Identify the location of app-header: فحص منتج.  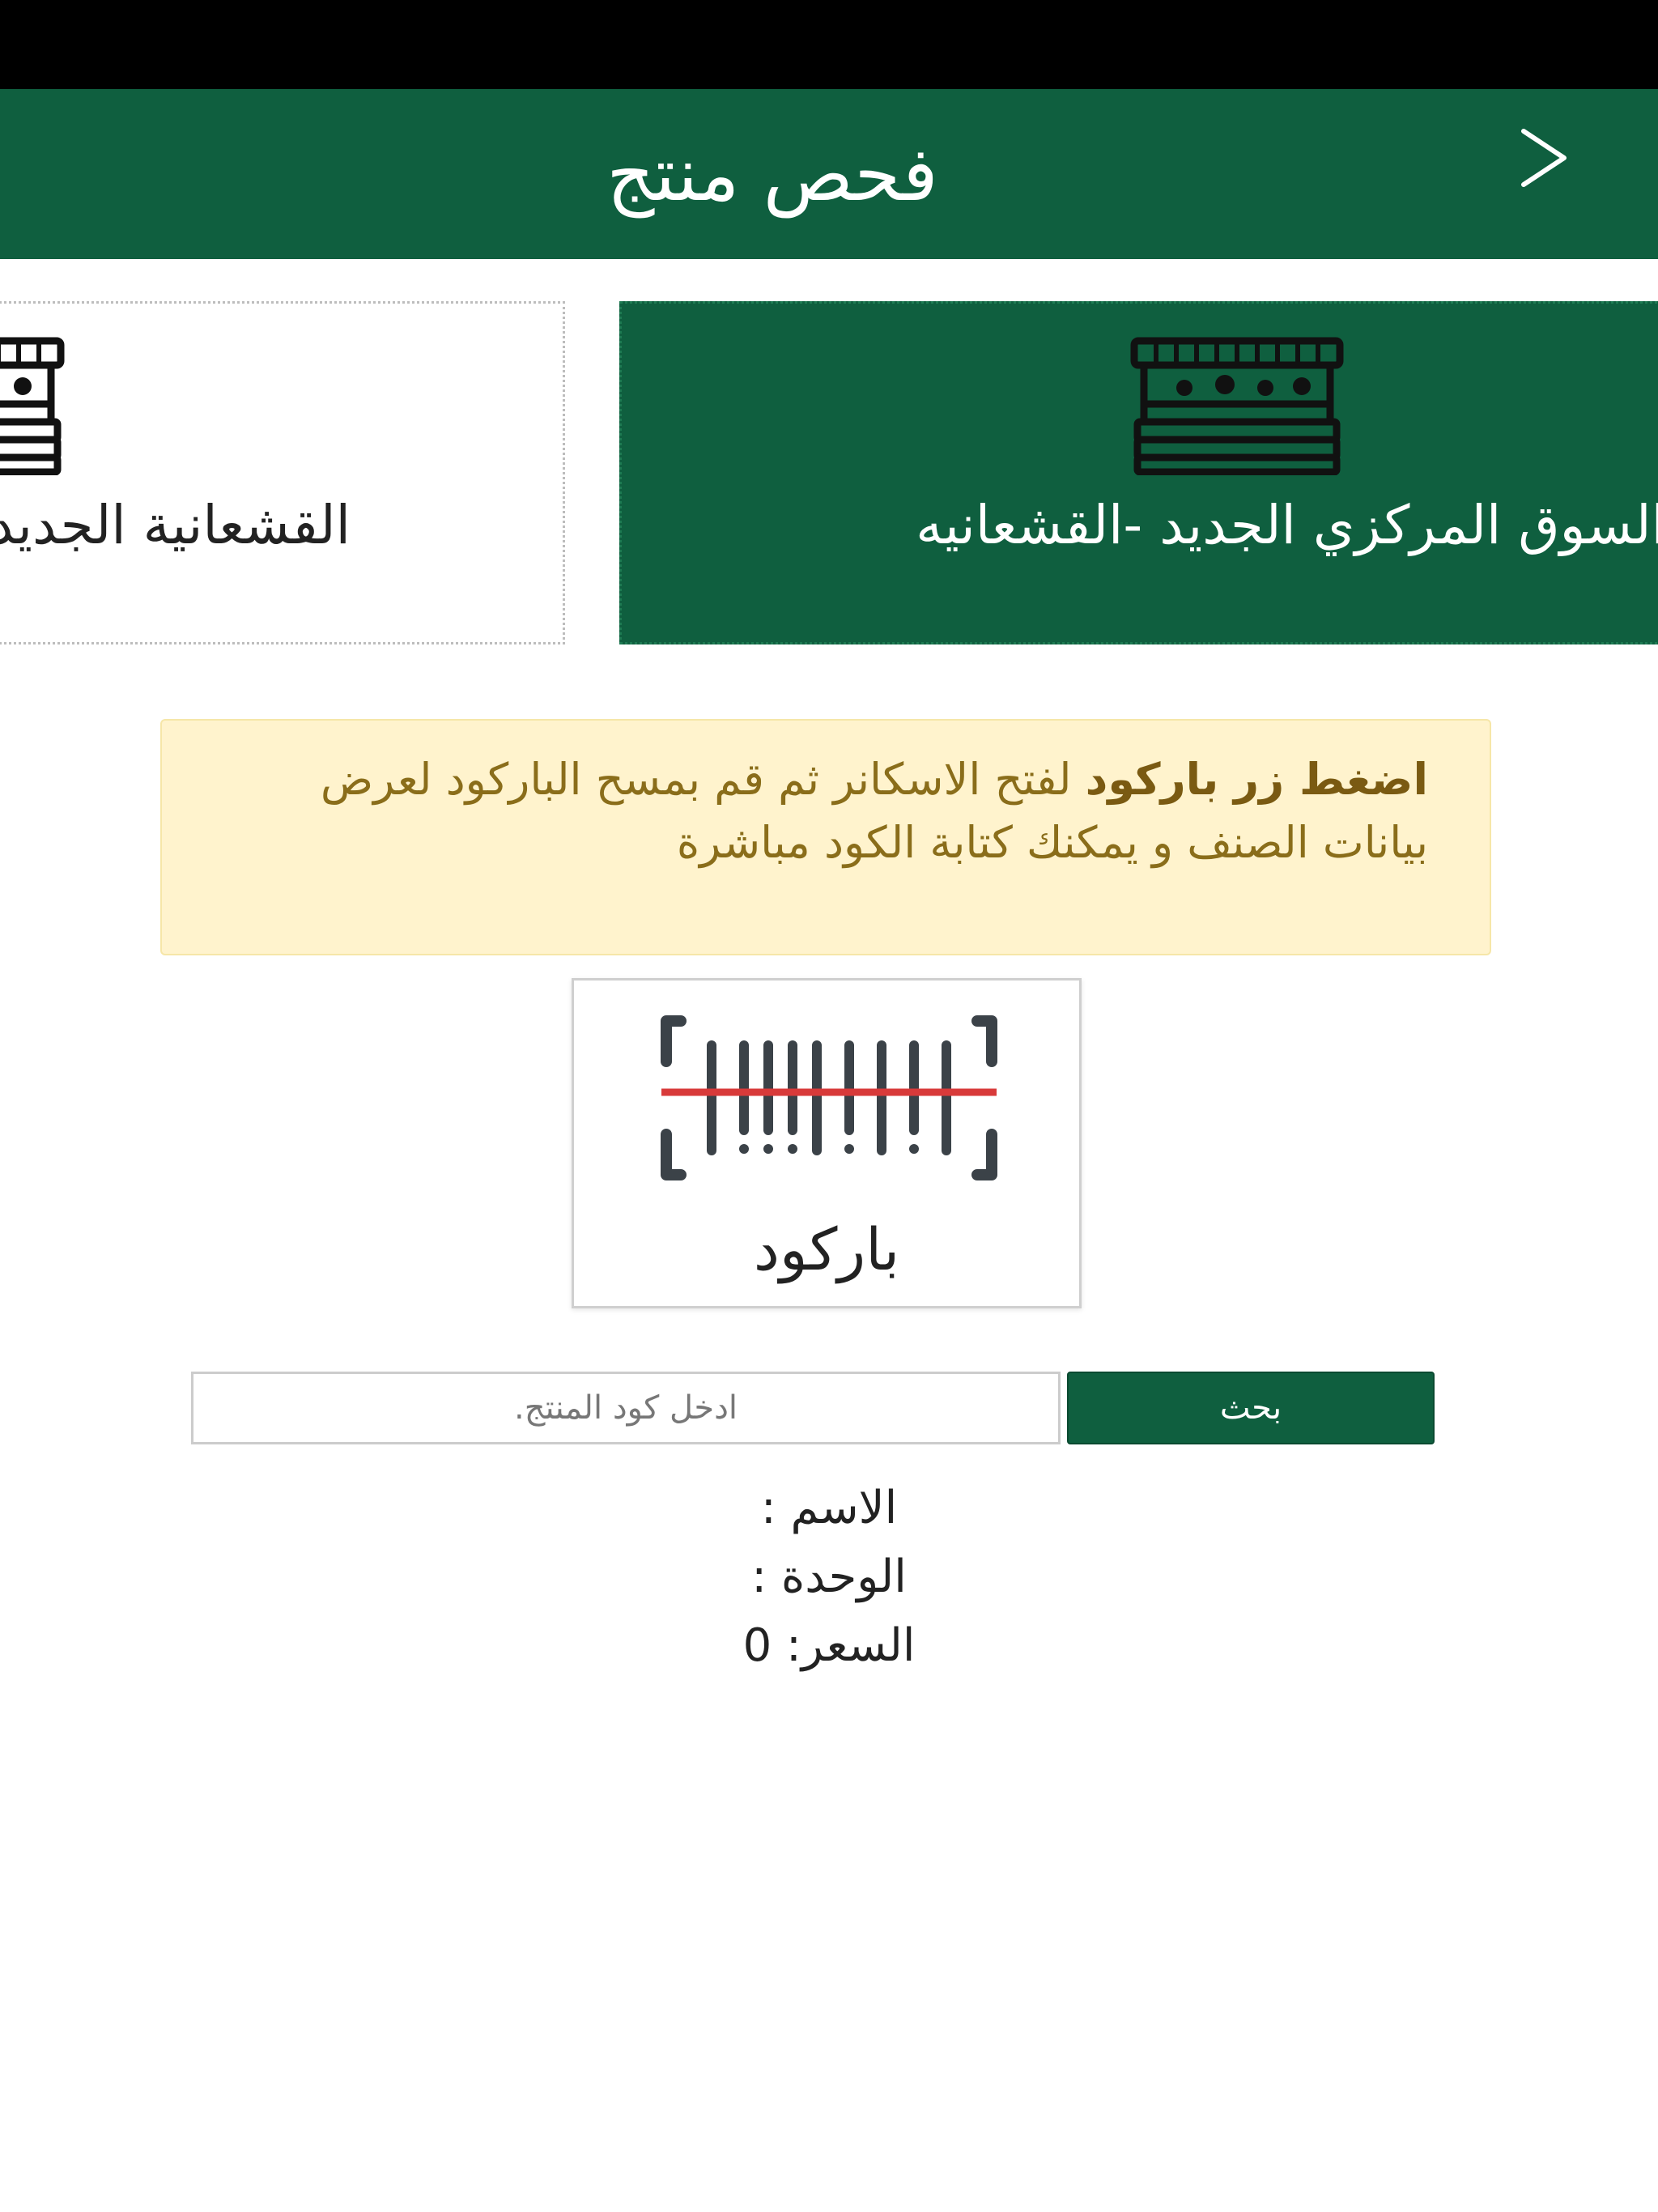
(829, 174).